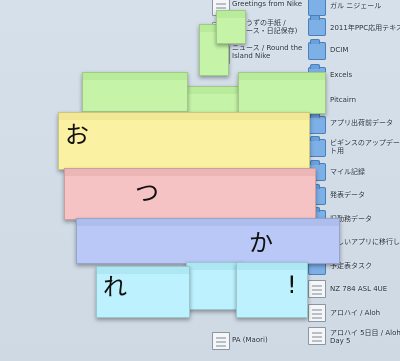 This screenshot has height=361, width=400. What do you see at coordinates (208, 241) in the screenshot?
I see `sticky-note-blue: か` at bounding box center [208, 241].